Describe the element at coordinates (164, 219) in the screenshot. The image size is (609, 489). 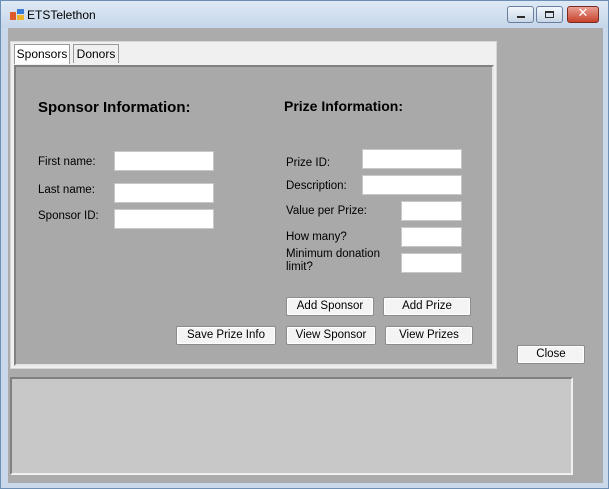
I see `sponsor-id-field` at that location.